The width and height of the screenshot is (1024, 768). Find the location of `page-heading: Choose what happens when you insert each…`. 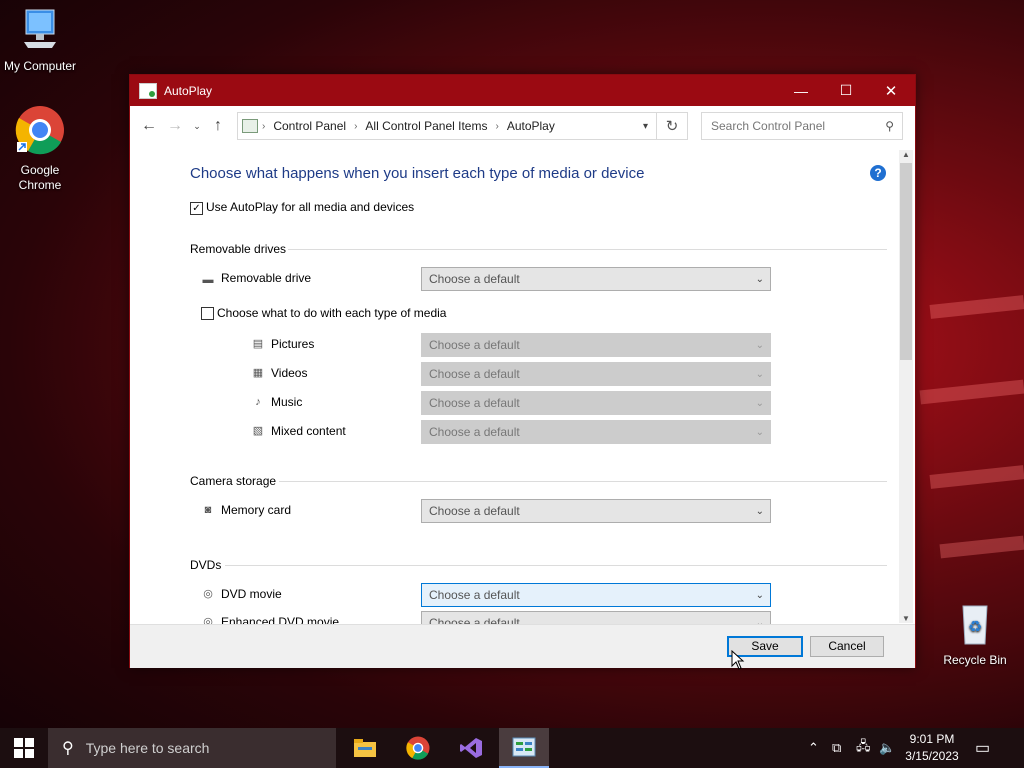

page-heading: Choose what happens when you insert each… is located at coordinates (417, 173).